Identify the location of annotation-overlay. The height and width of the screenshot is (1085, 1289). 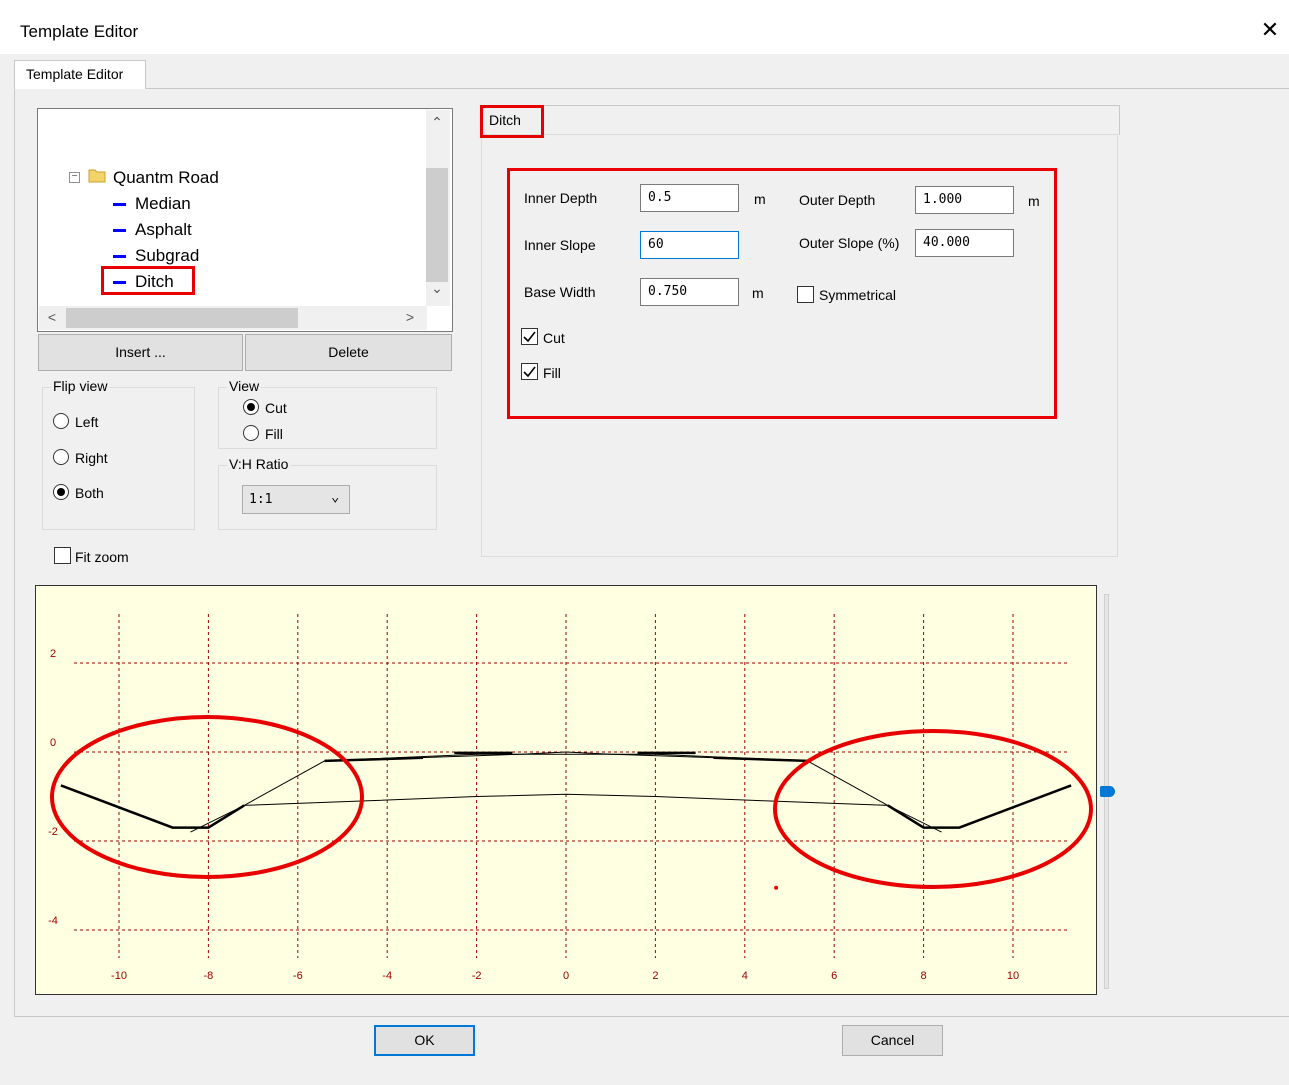
(571, 802).